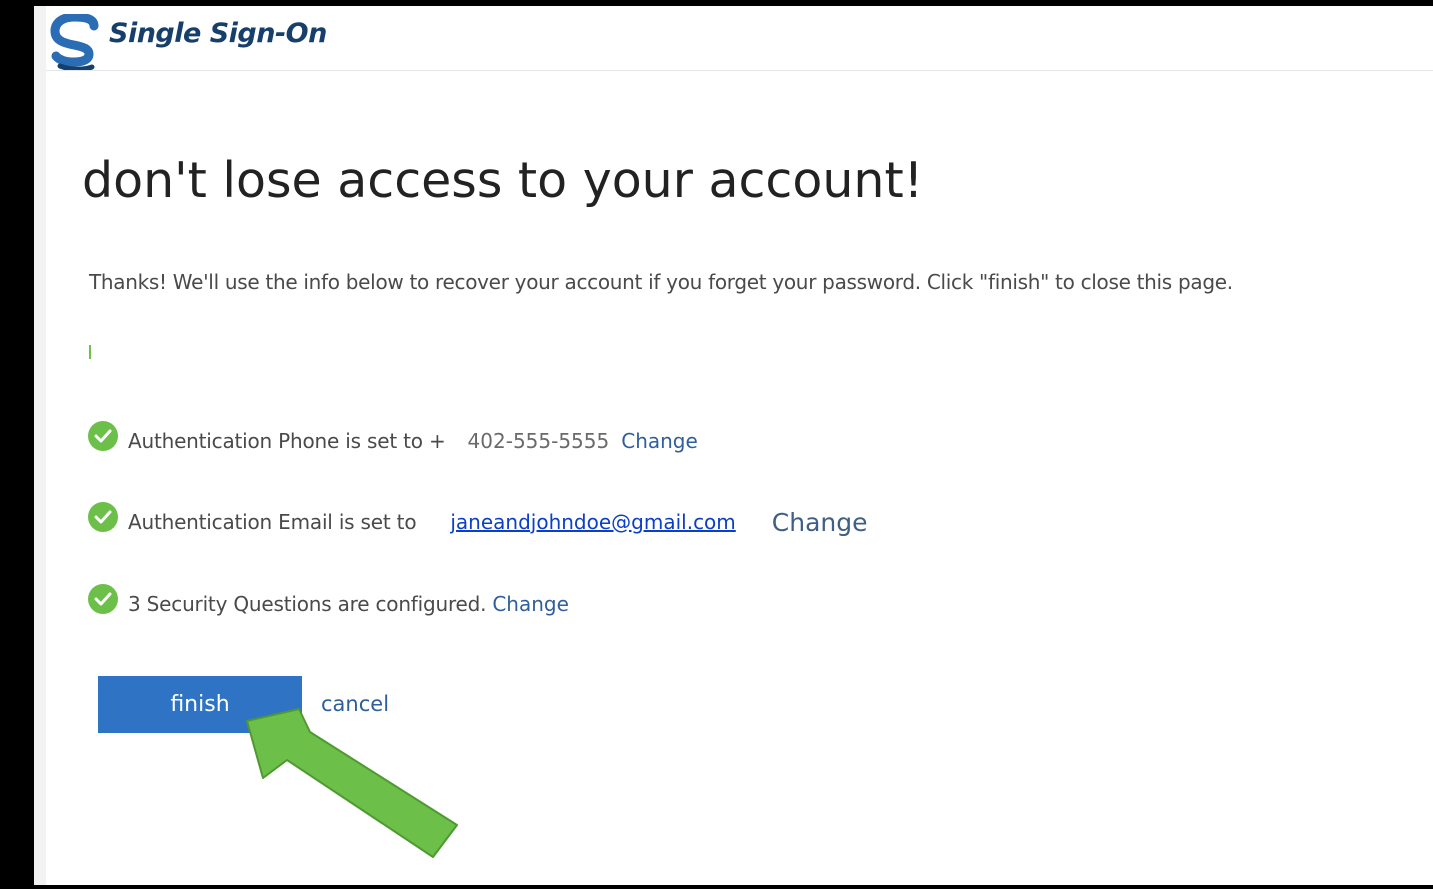  Describe the element at coordinates (40, 445) in the screenshot. I see `page-gutter` at that location.